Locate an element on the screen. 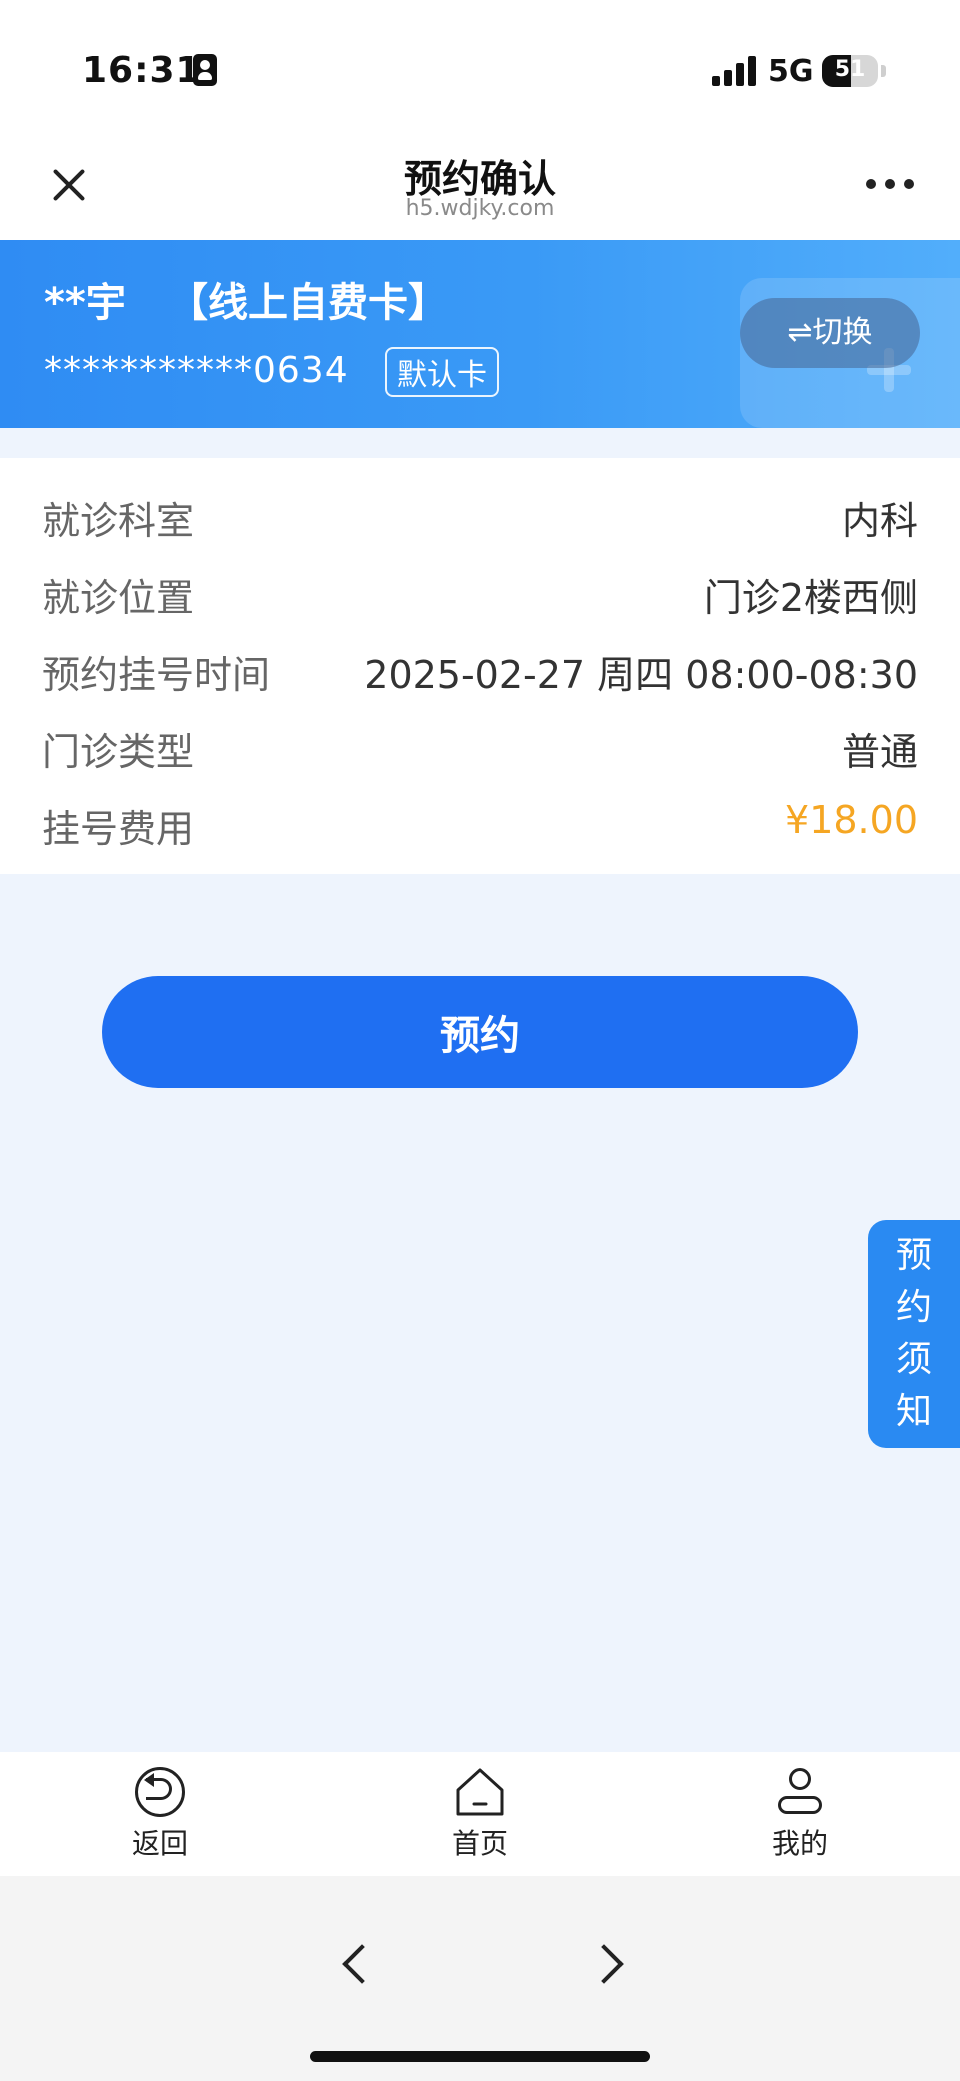  default-card-badge: 默认卡 is located at coordinates (442, 372).